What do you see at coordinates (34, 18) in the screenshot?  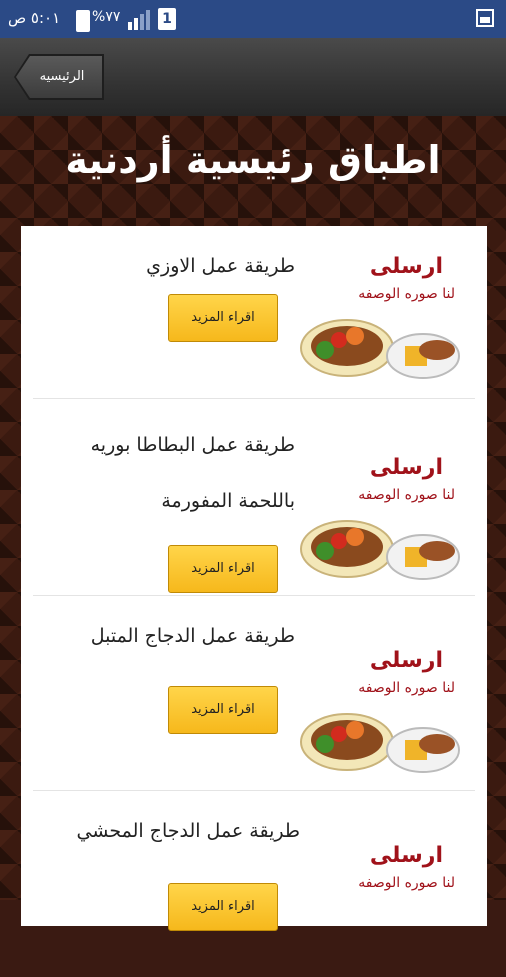 I see `status-time: ٥:٠١ ص` at bounding box center [34, 18].